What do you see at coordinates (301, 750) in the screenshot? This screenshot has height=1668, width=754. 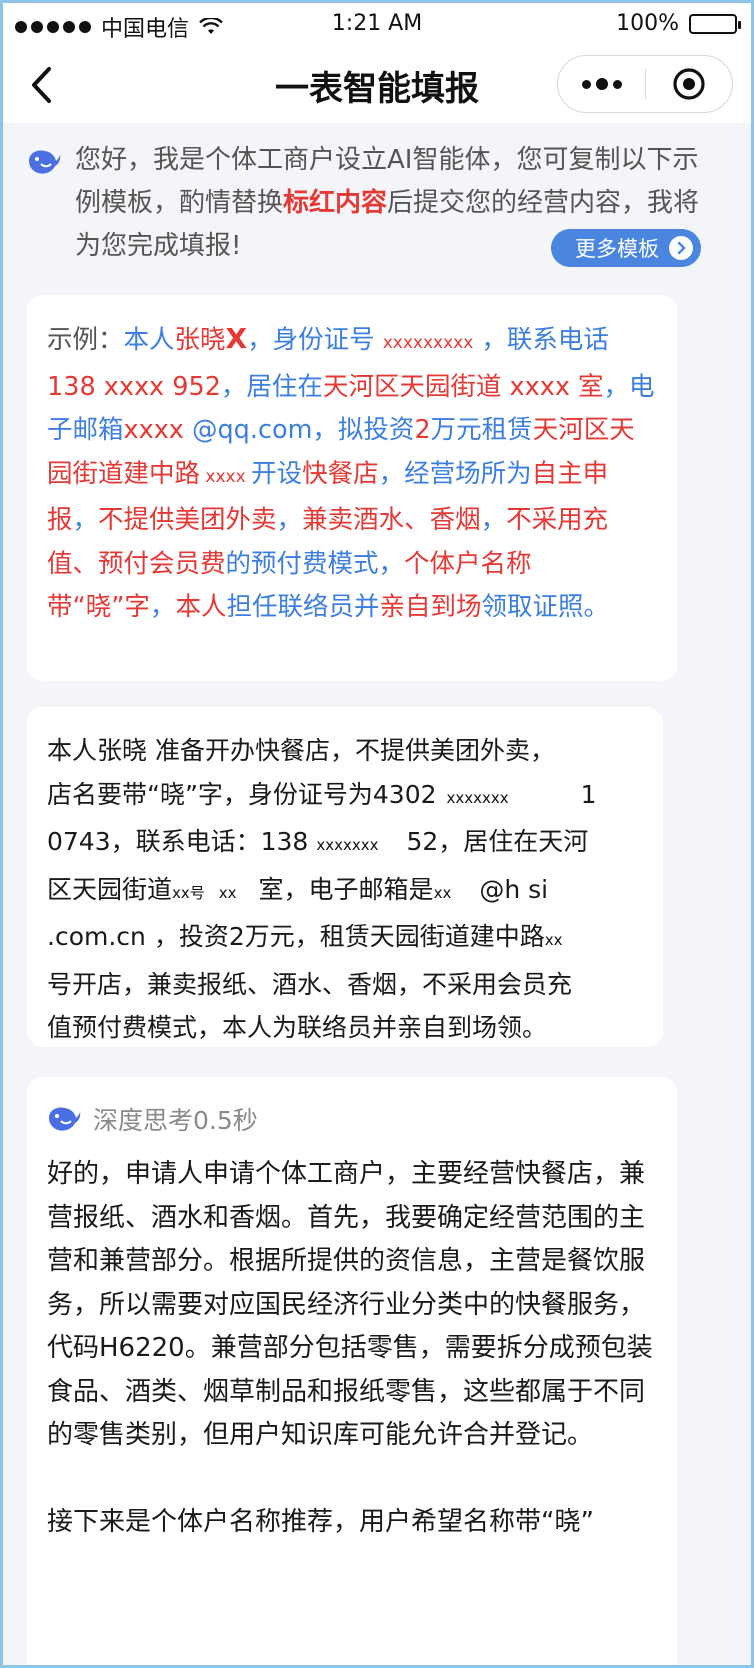 I see `user-line: 本人张晓 准备开办快餐店，不提供美团外卖，` at bounding box center [301, 750].